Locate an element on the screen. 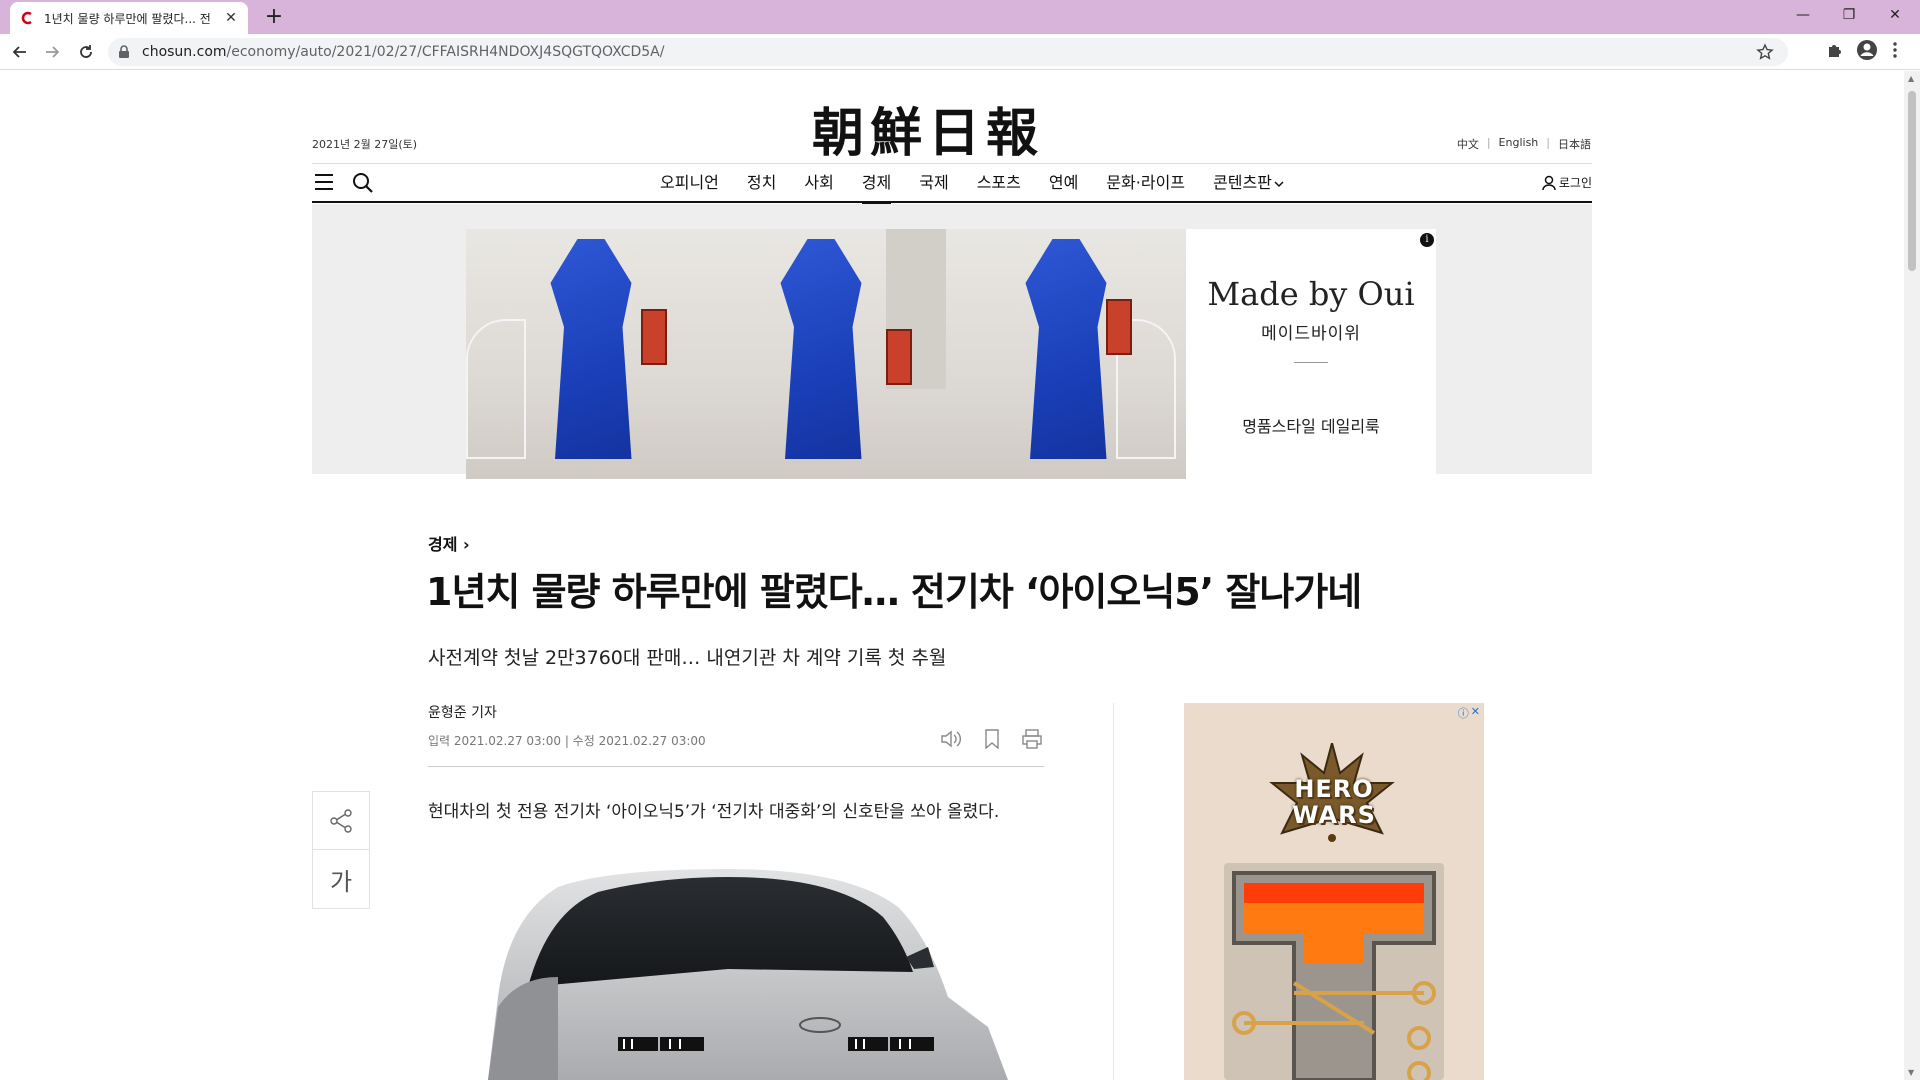  article-headline: 1년치 물량 하루만에 팔렸다… 전기차 ‘아이오닉5’ 잘나가네 is located at coordinates (894, 592).